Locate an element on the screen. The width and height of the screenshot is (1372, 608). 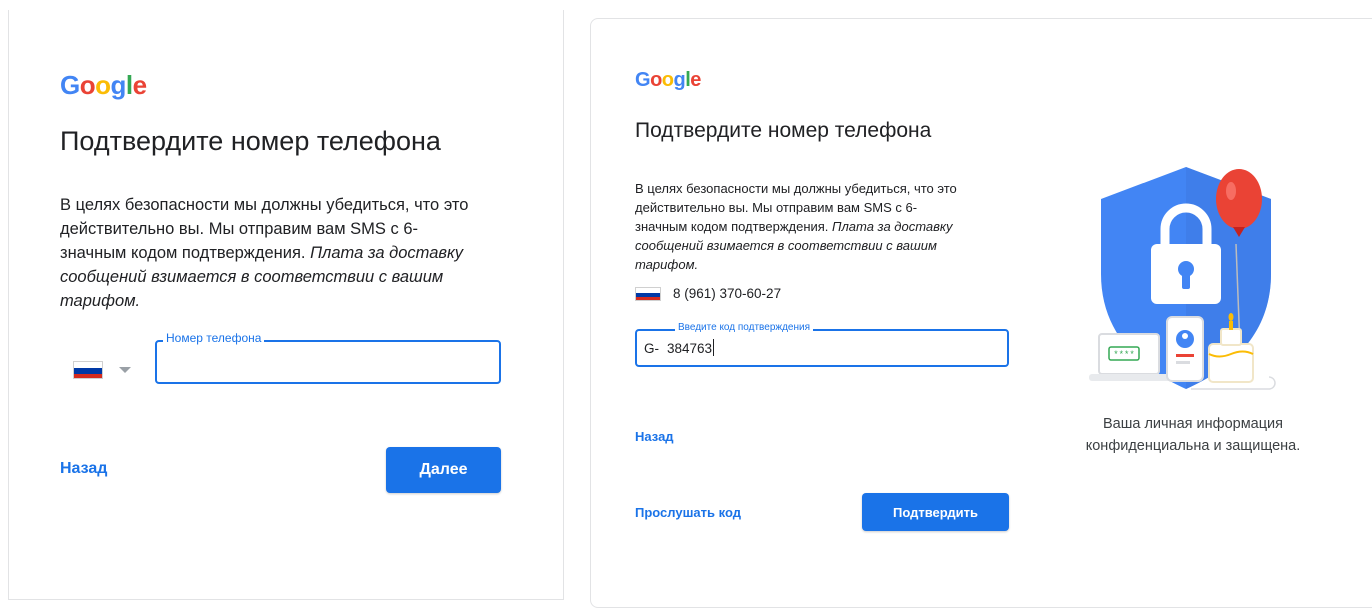
phone-number: 8 (961) 370-60-27 is located at coordinates (727, 293).